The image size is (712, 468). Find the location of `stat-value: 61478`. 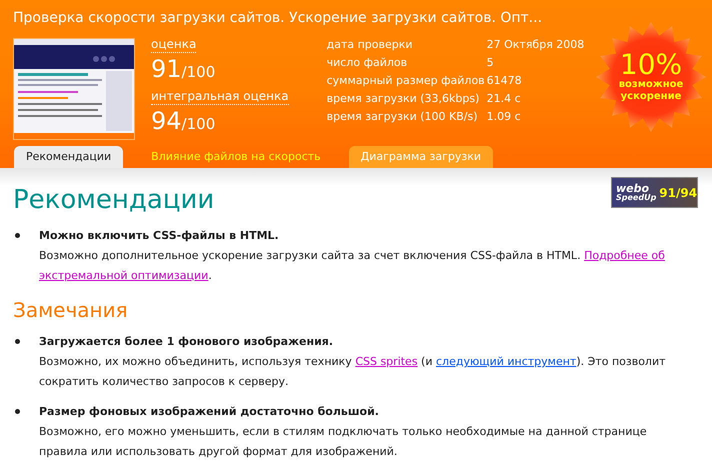

stat-value: 61478 is located at coordinates (504, 81).